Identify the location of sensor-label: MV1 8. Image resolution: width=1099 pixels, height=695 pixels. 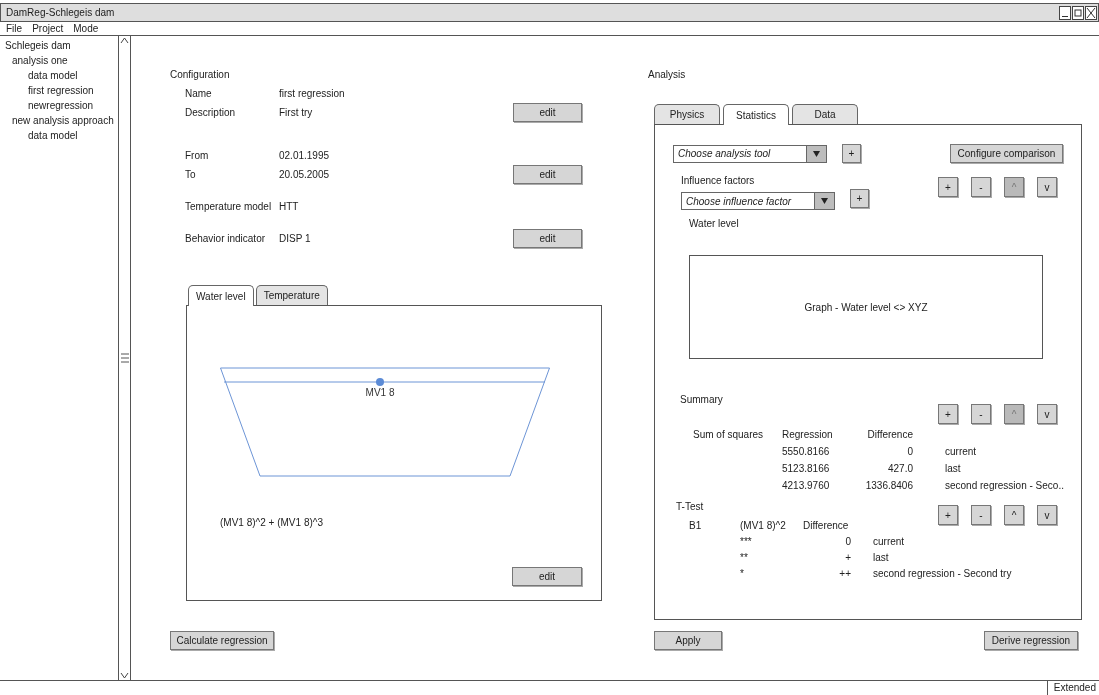
(380, 392).